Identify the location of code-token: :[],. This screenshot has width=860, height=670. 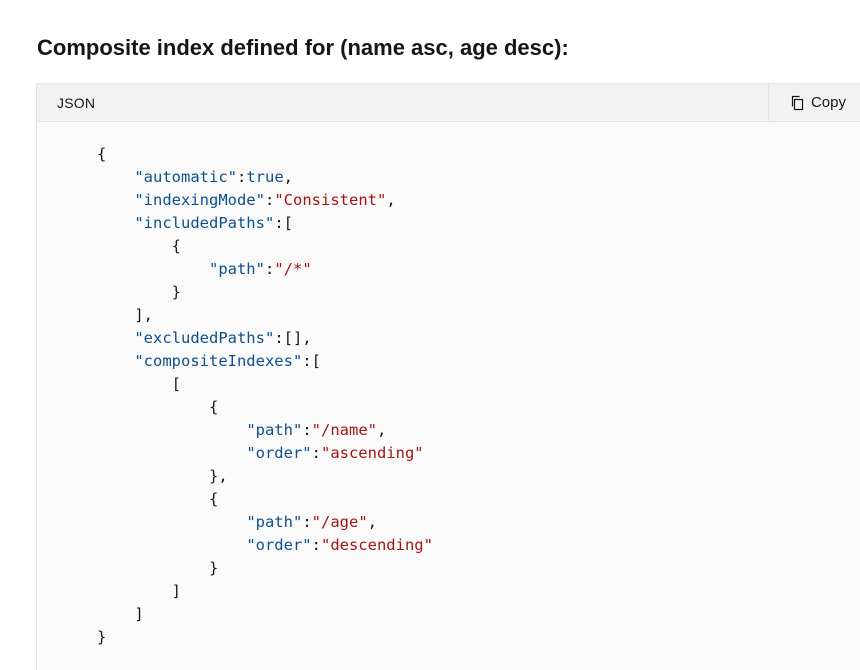
(293, 338).